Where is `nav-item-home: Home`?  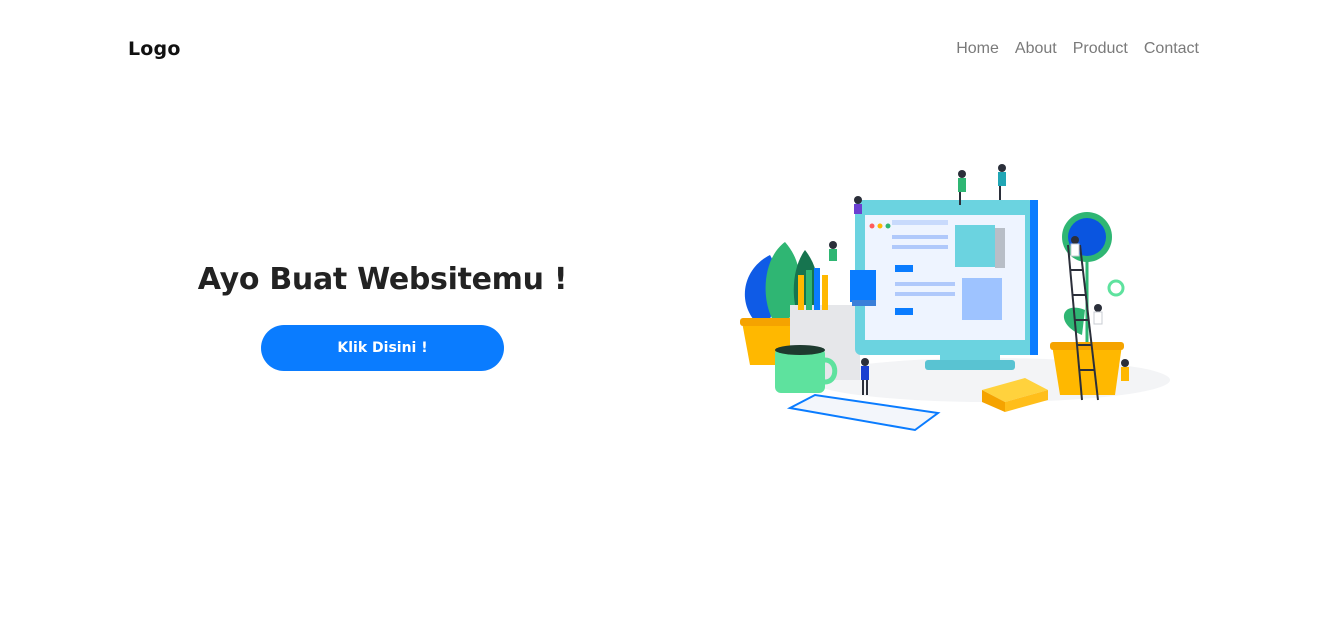 nav-item-home: Home is located at coordinates (977, 49).